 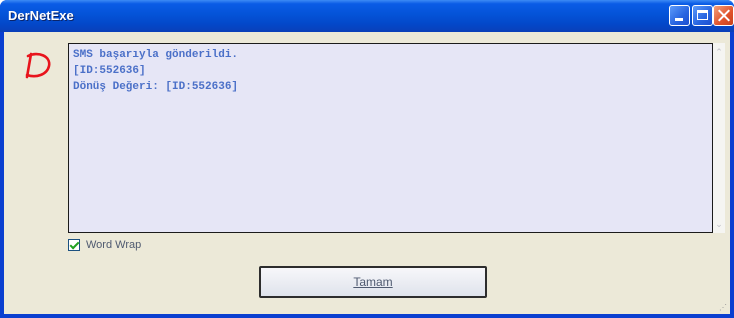 I want to click on scroll-down-icon: ⌄, so click(x=719, y=224).